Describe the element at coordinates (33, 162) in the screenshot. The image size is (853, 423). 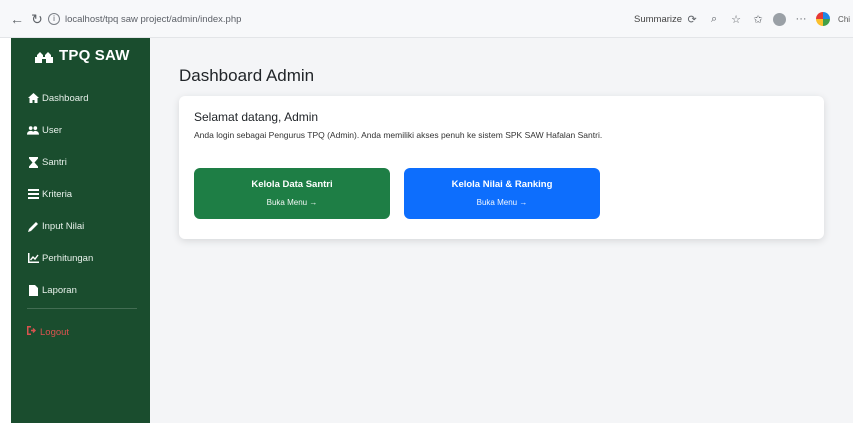
I see `hourglass-icon` at that location.